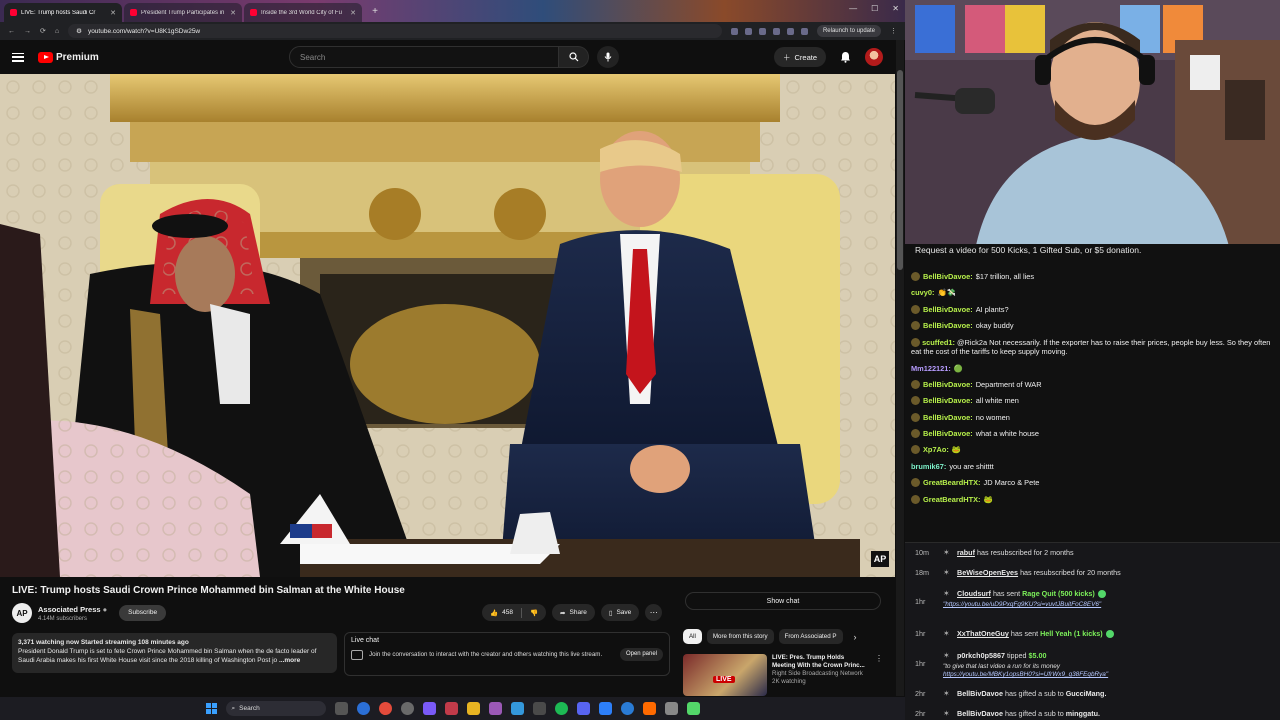 The height and width of the screenshot is (720, 1280). I want to click on tab-3rd-world-city: Inside the 3rd World City of Fu ✕, so click(303, 12).